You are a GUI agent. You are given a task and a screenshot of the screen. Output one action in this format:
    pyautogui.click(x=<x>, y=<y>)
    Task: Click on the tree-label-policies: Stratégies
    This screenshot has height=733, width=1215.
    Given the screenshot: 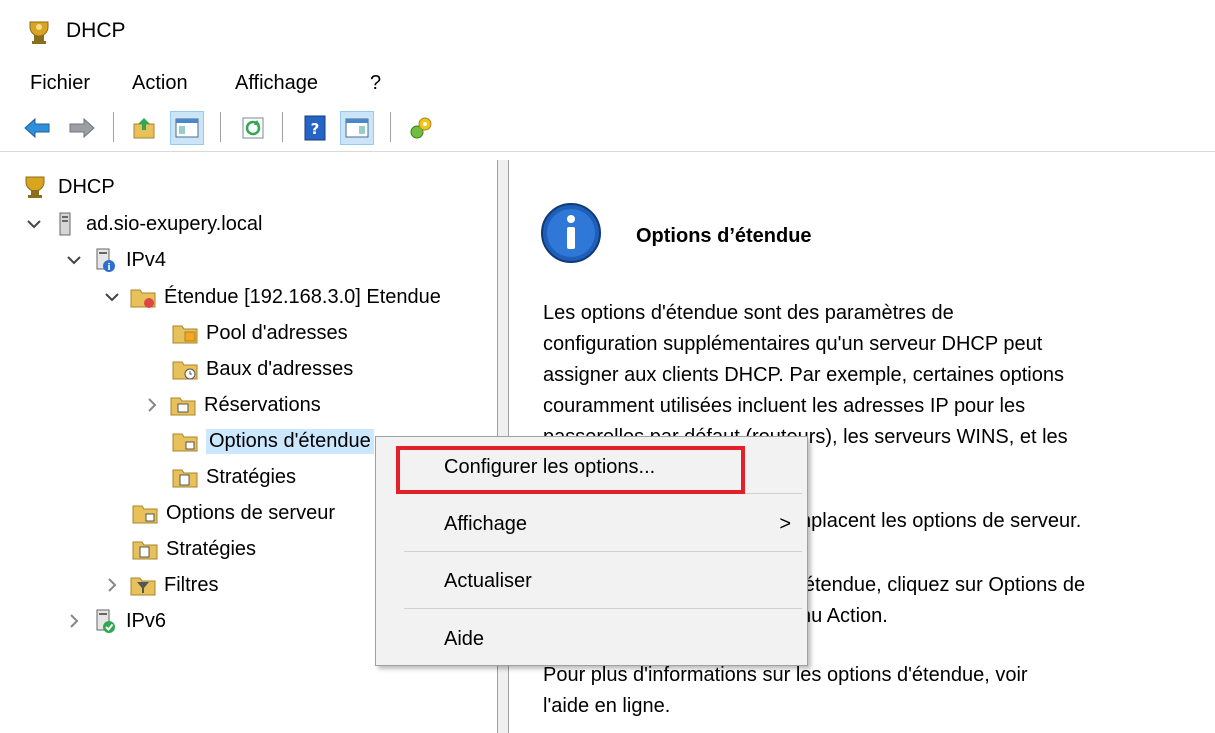 What is the action you would take?
    pyautogui.click(x=211, y=548)
    